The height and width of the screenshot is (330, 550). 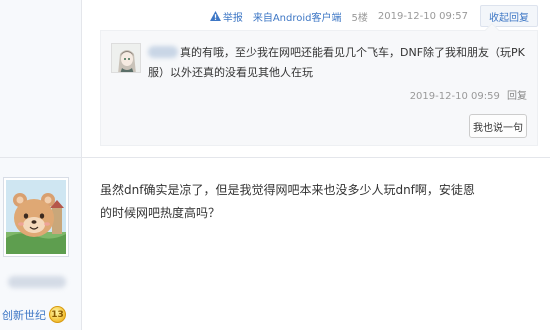 I want to click on say-something-button: 我也说一句, so click(x=498, y=126).